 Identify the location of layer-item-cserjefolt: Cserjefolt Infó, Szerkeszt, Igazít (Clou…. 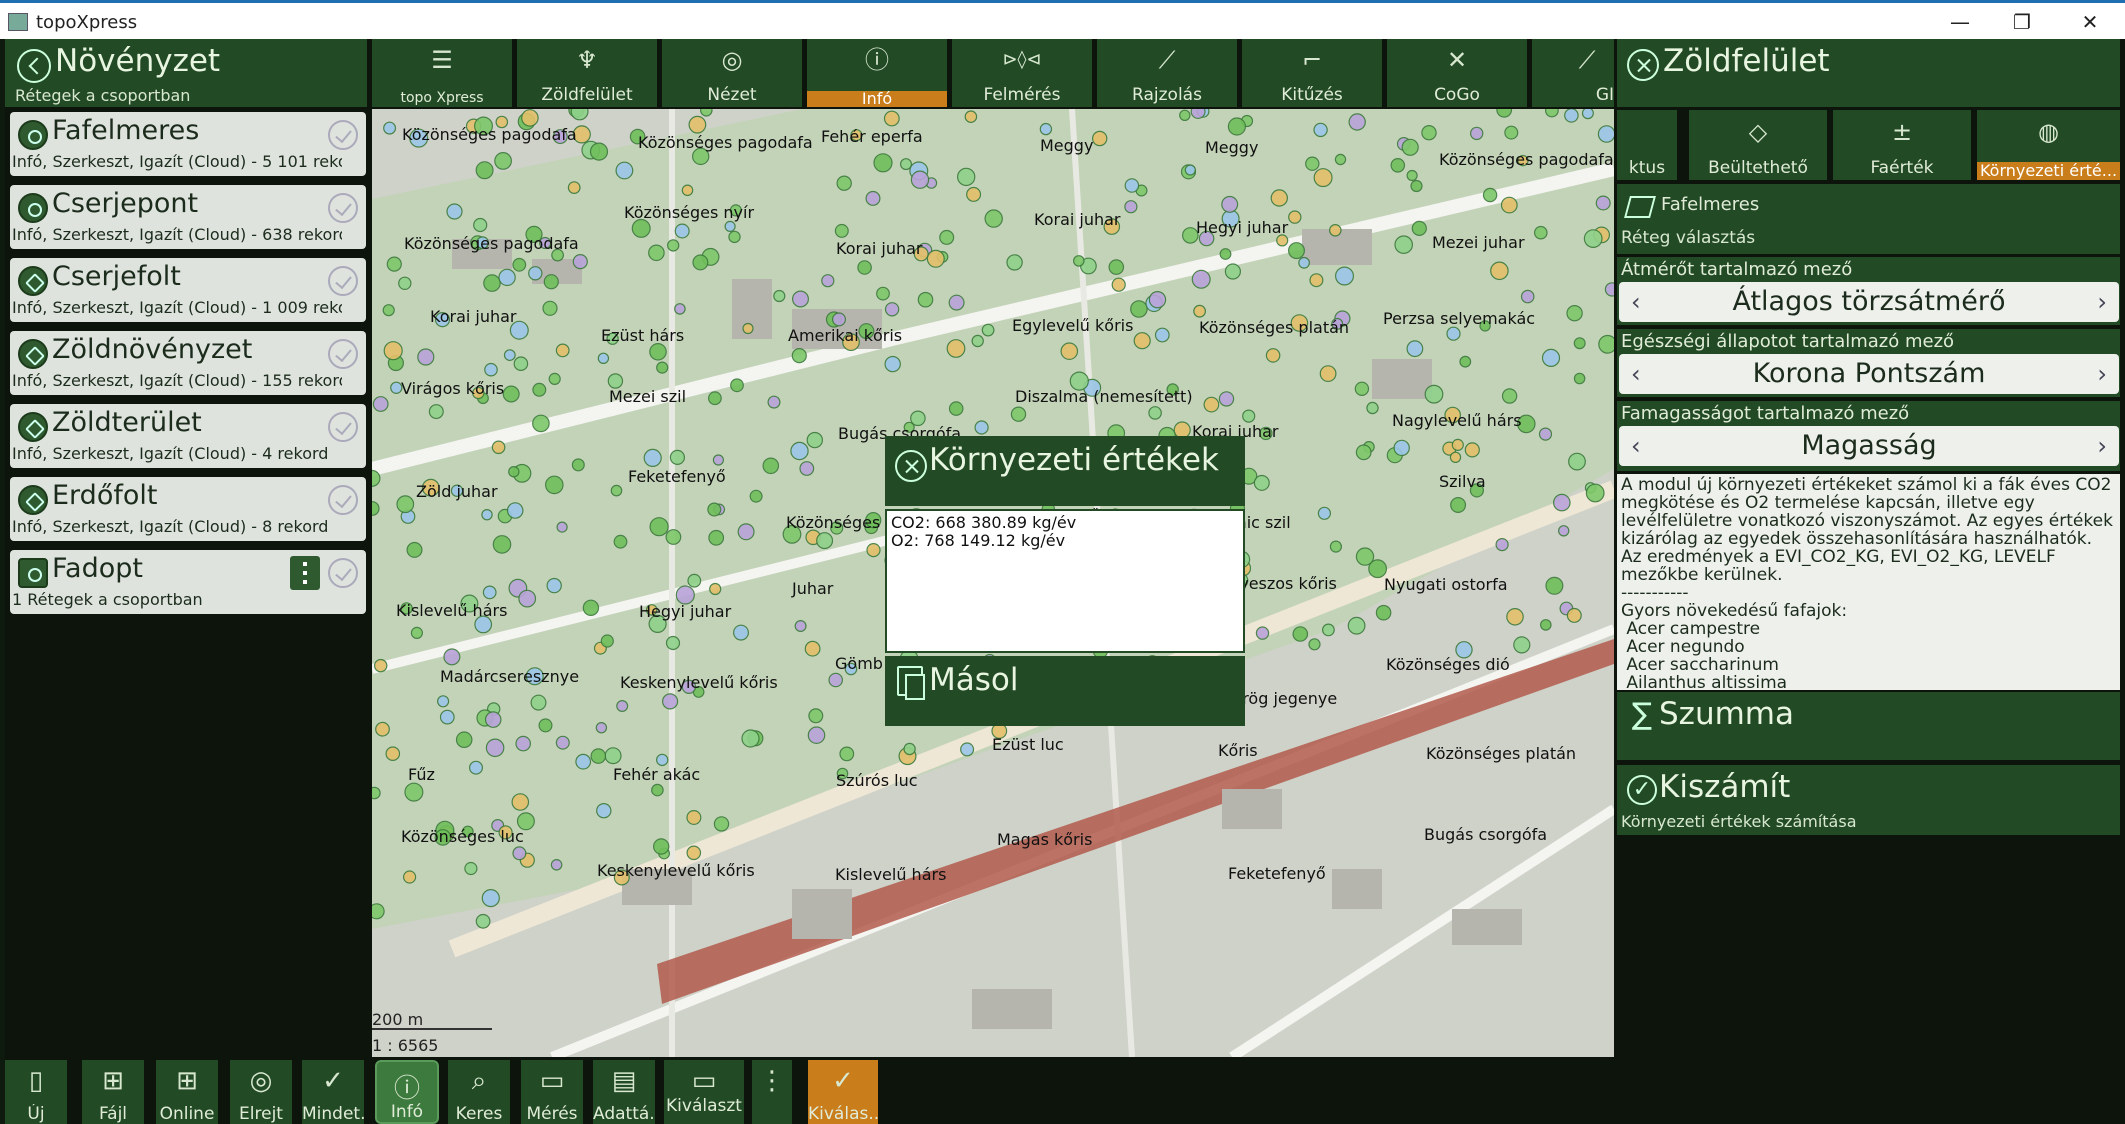
(188, 290).